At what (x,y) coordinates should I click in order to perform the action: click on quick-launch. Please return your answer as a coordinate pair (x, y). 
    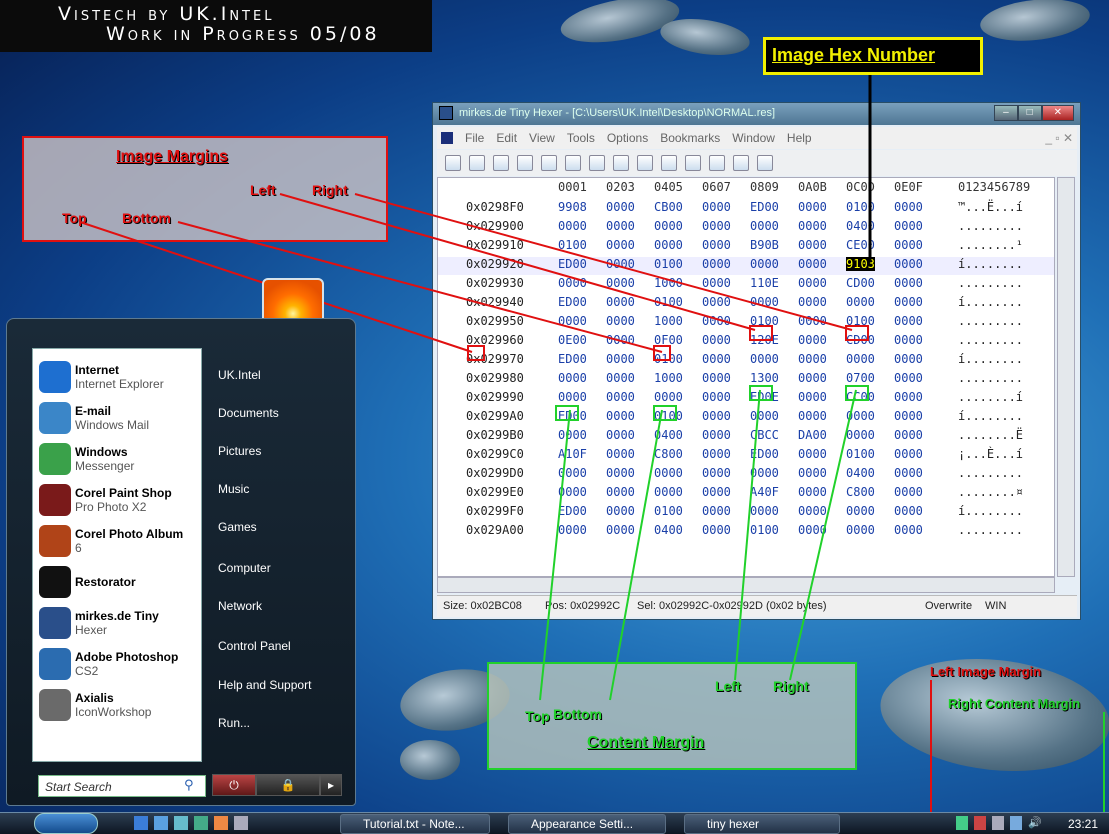
    Looking at the image, I should click on (229, 824).